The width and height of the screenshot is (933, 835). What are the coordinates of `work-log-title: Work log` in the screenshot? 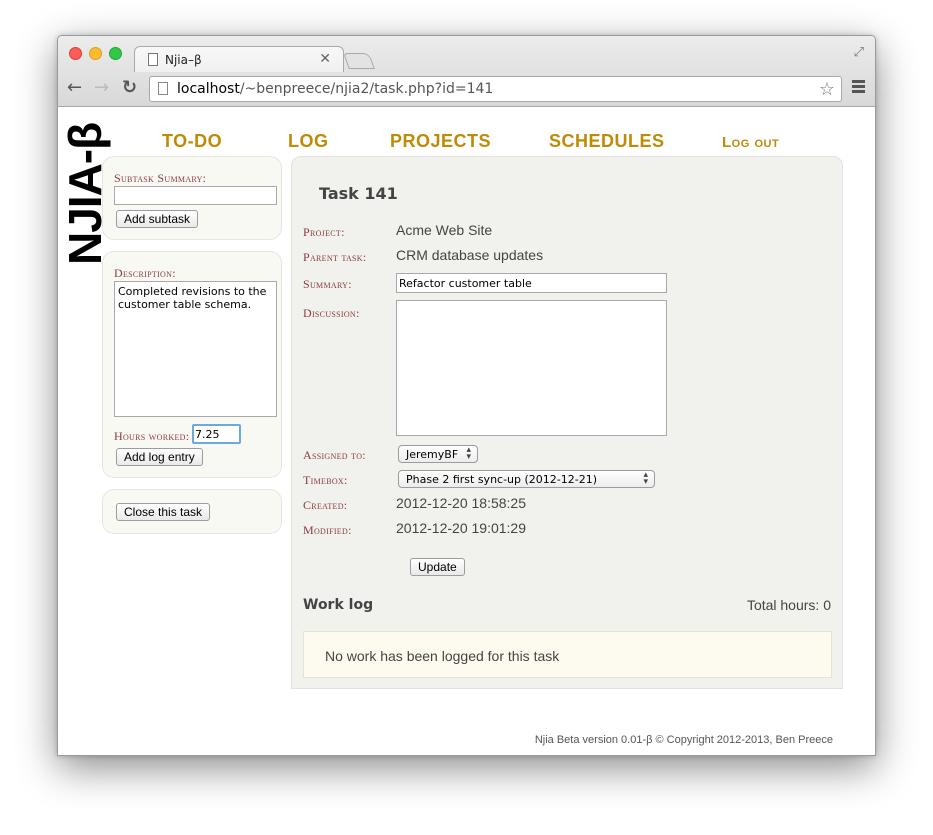 It's located at (338, 605).